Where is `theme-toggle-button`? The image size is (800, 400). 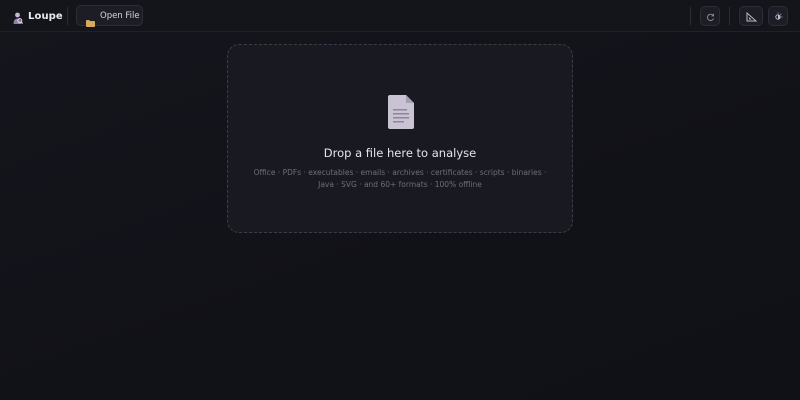 theme-toggle-button is located at coordinates (778, 16).